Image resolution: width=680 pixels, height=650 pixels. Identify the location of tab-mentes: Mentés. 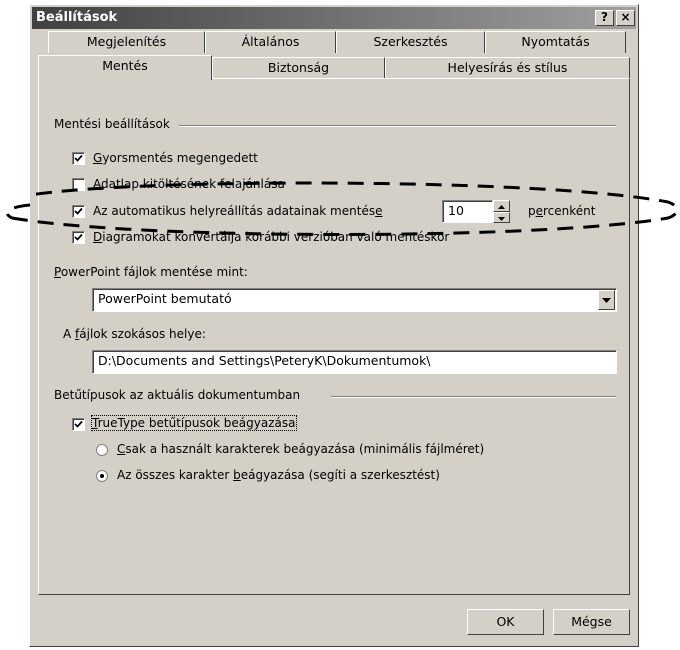
(125, 67).